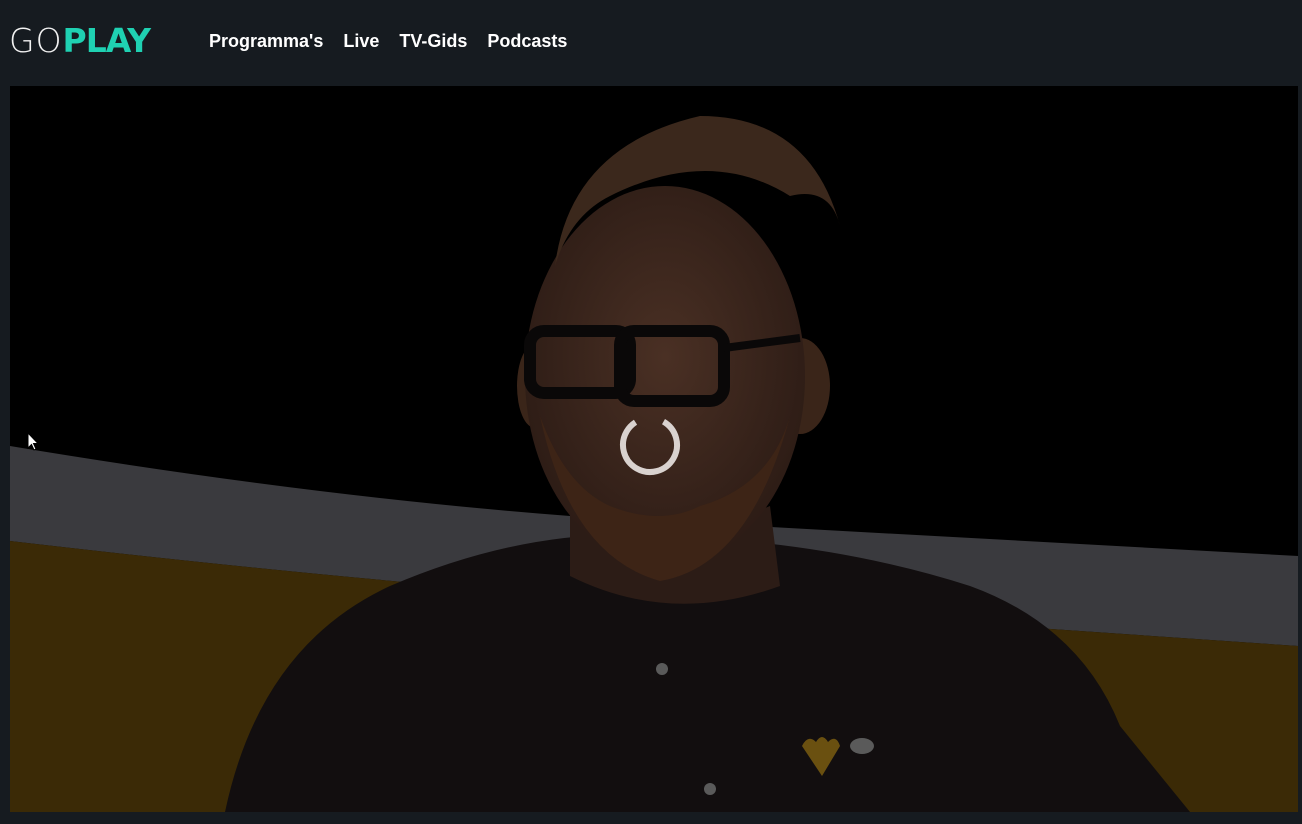 The height and width of the screenshot is (824, 1302). What do you see at coordinates (651, 42) in the screenshot?
I see `top-header: GO PLAY Programma's Live TV-Gids Podcasts` at bounding box center [651, 42].